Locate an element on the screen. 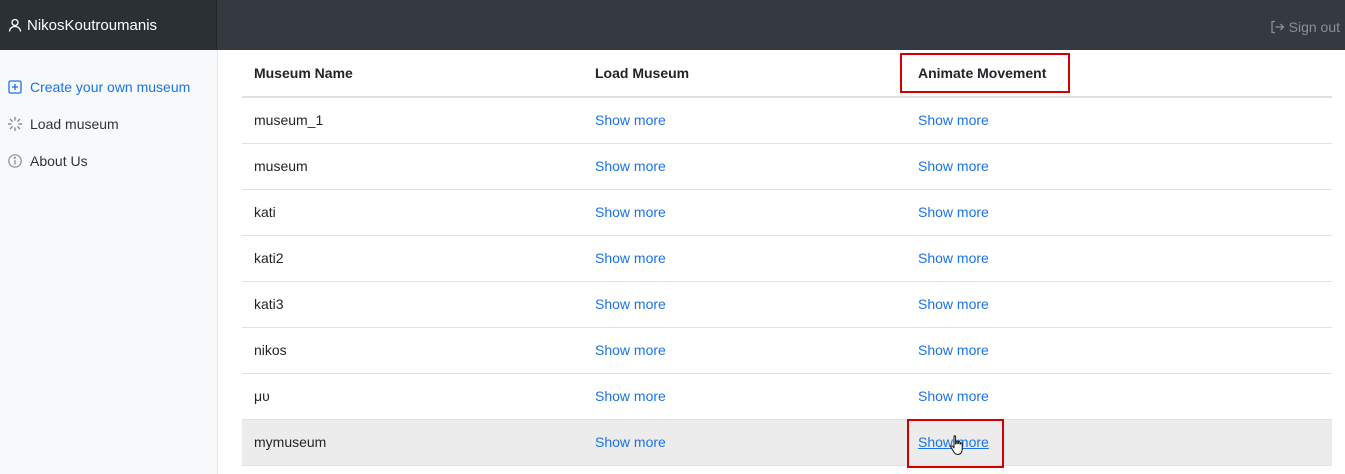  loader-icon is located at coordinates (15, 124).